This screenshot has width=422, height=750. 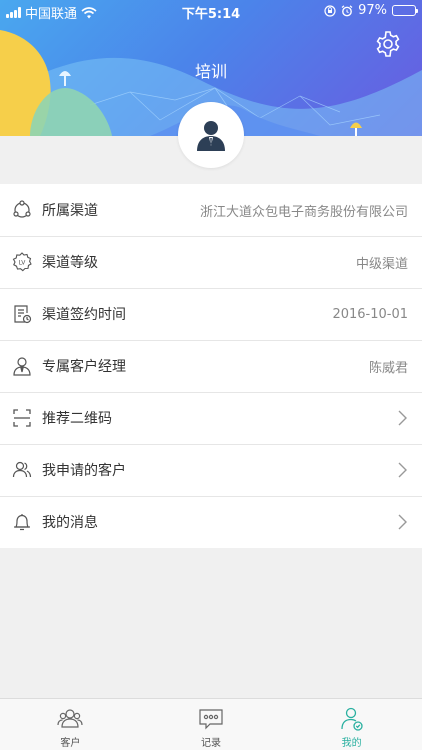 I want to click on users-icon, so click(x=22, y=470).